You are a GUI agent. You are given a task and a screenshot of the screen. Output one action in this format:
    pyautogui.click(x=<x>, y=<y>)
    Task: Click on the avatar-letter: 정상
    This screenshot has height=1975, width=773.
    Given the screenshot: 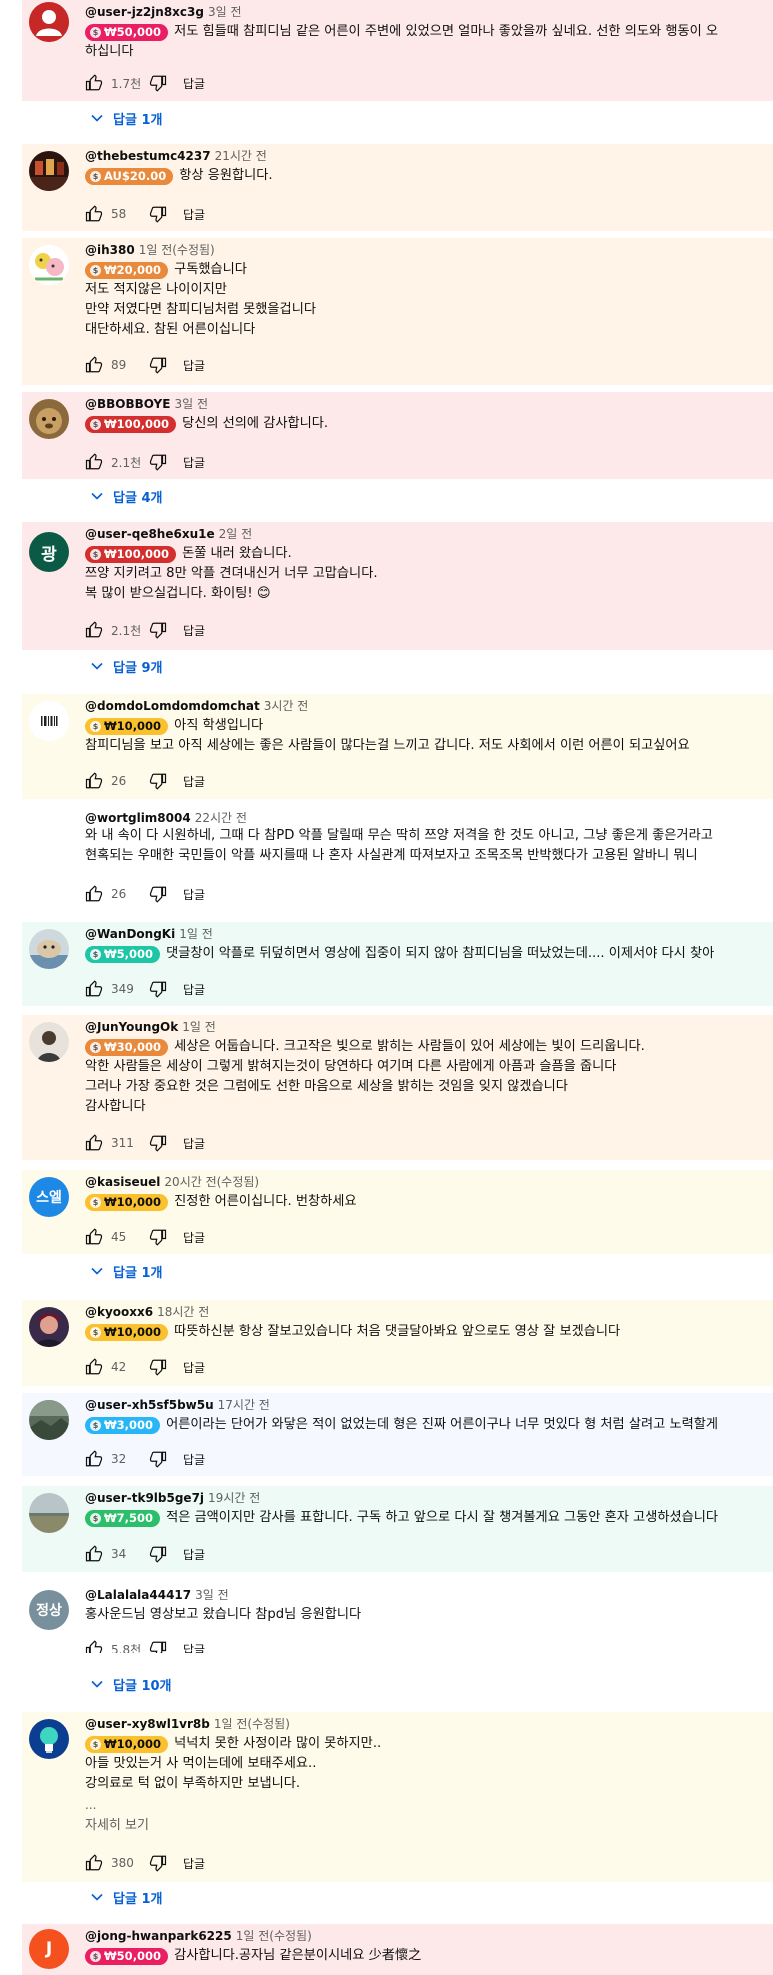 What is the action you would take?
    pyautogui.click(x=49, y=1610)
    